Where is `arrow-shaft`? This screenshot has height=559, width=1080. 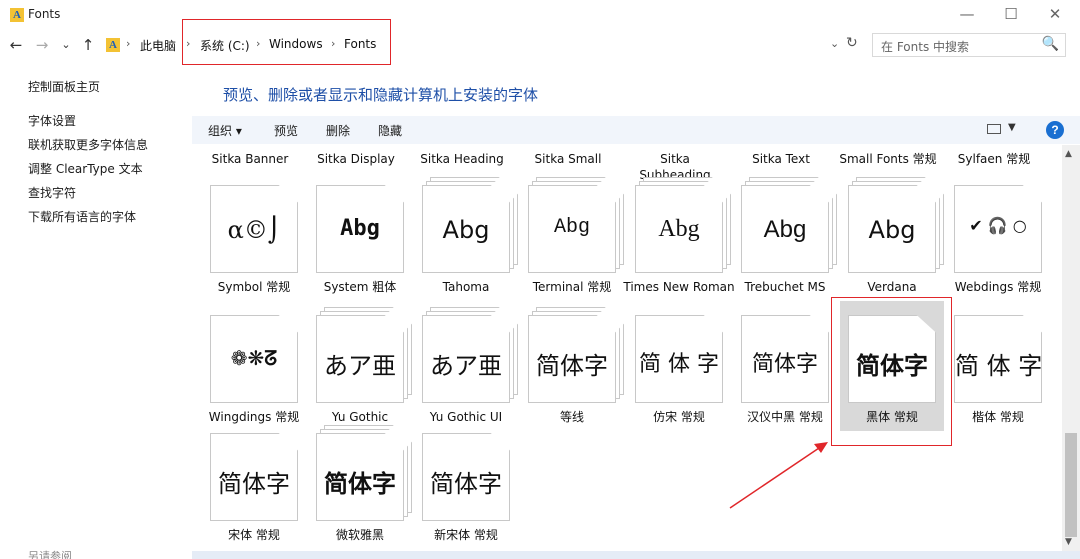 arrow-shaft is located at coordinates (776, 477).